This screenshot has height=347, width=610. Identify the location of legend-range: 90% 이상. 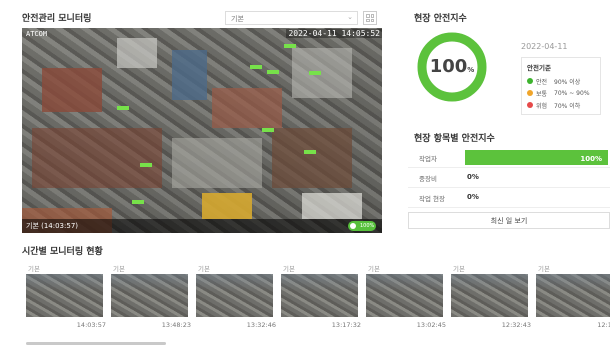
(567, 82).